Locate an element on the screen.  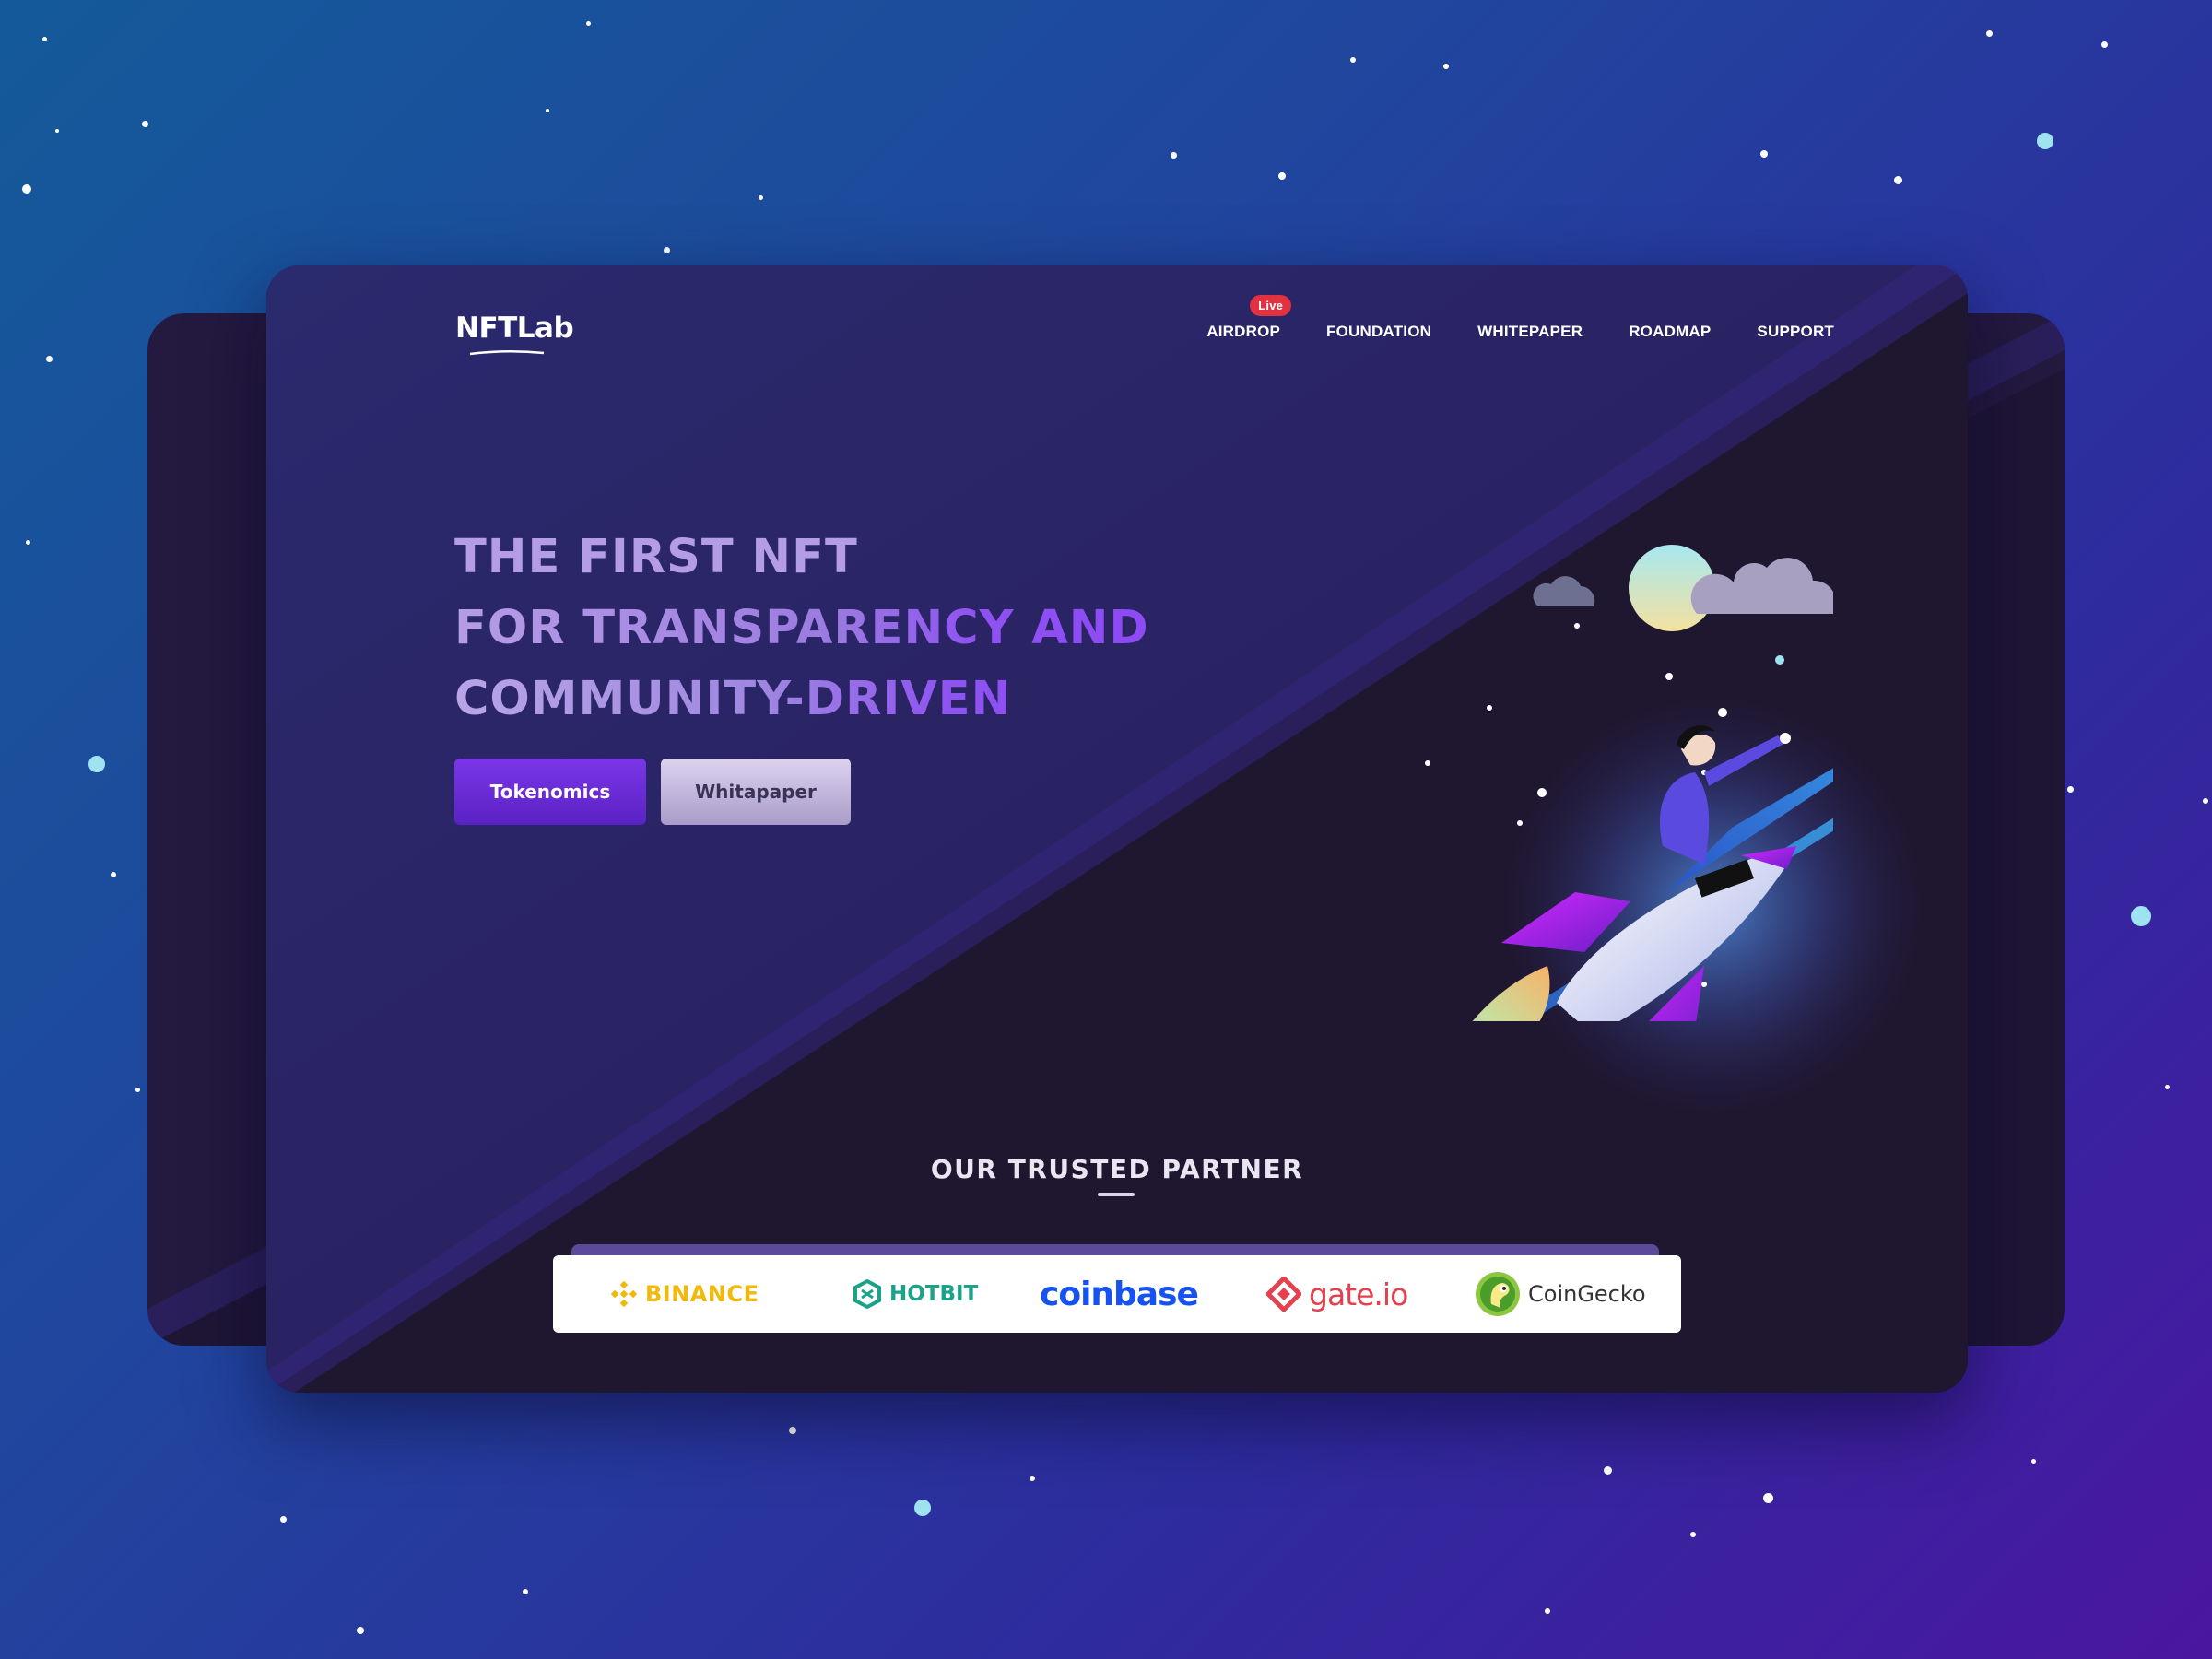
nav-whitepaper-label: WHITEPAPER is located at coordinates (1530, 331).